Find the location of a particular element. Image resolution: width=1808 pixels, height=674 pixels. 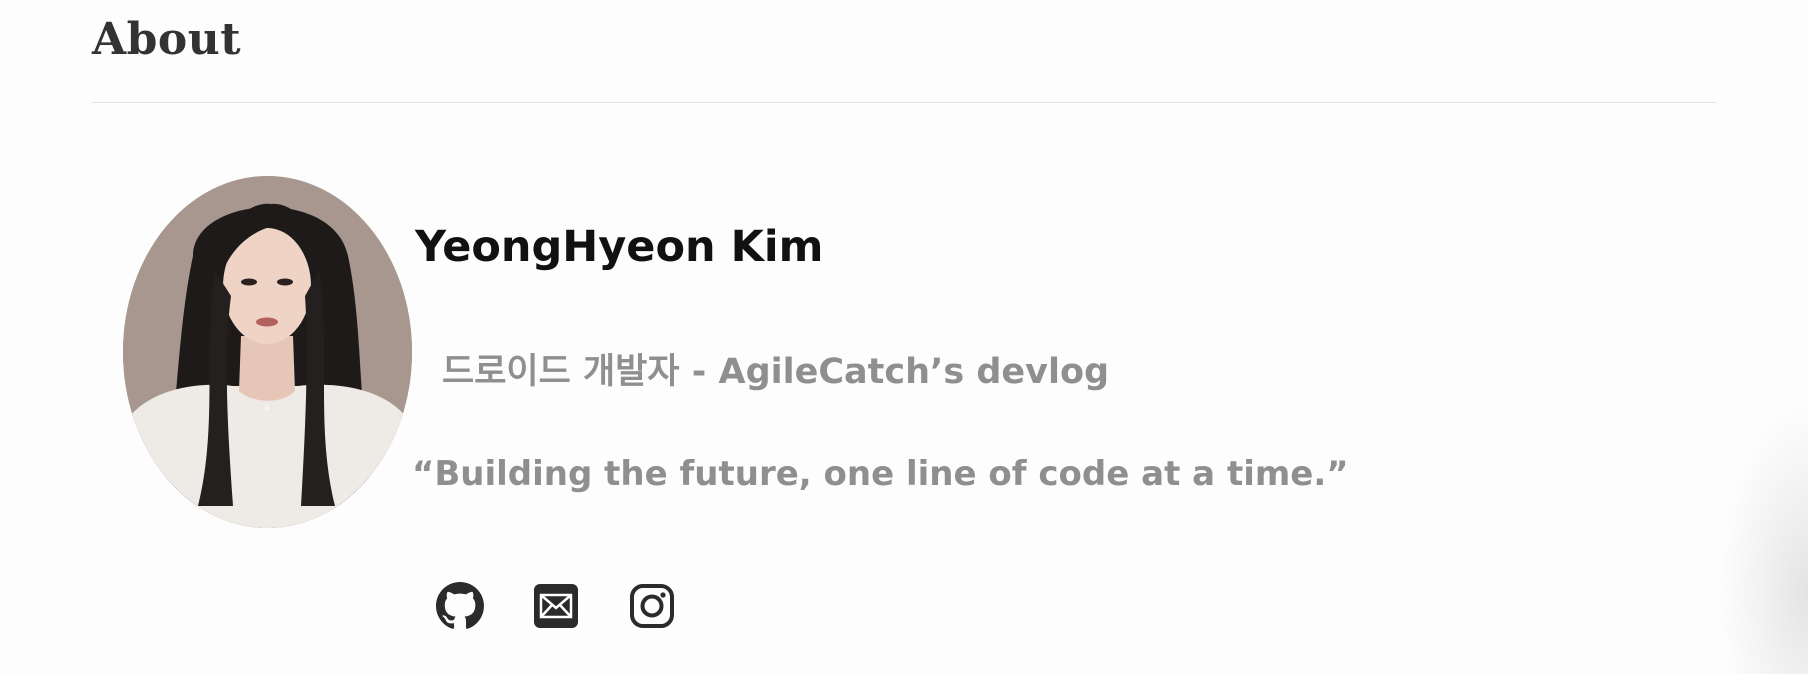

mail-icon is located at coordinates (556, 606).